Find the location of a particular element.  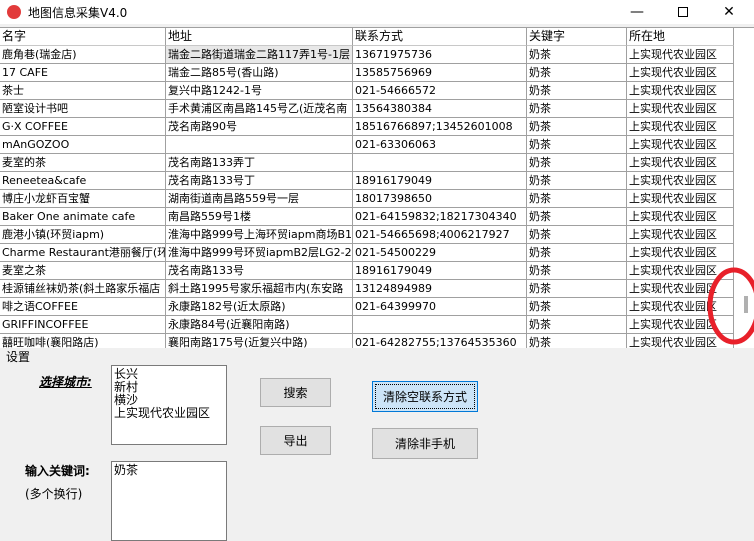

table-row: 麦室的茶 茂名南路133弄丁 奶茶 上实现代农业园区 is located at coordinates (367, 163).